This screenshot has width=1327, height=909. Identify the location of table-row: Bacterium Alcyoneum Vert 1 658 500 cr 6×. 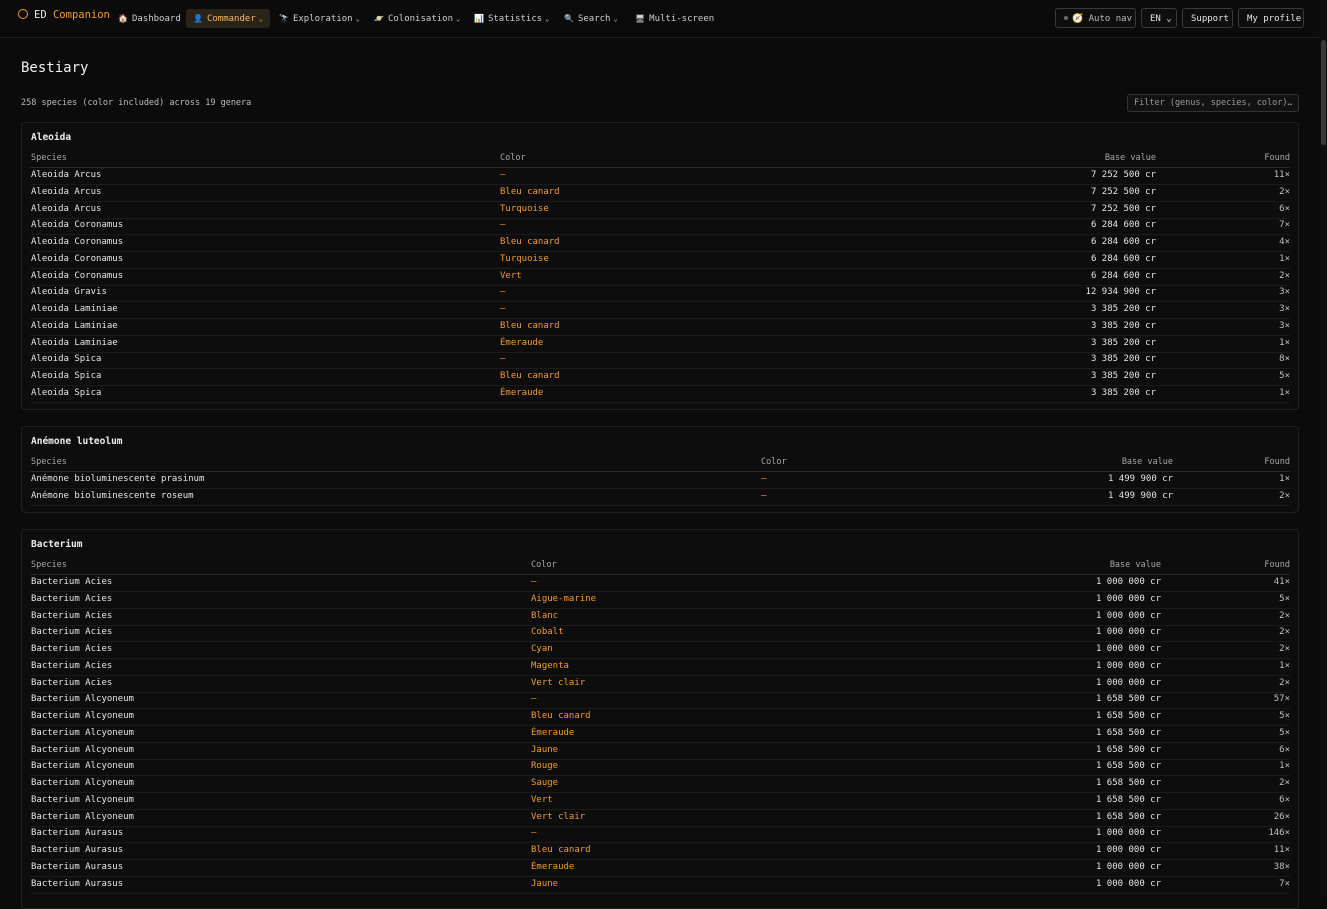
(660, 801).